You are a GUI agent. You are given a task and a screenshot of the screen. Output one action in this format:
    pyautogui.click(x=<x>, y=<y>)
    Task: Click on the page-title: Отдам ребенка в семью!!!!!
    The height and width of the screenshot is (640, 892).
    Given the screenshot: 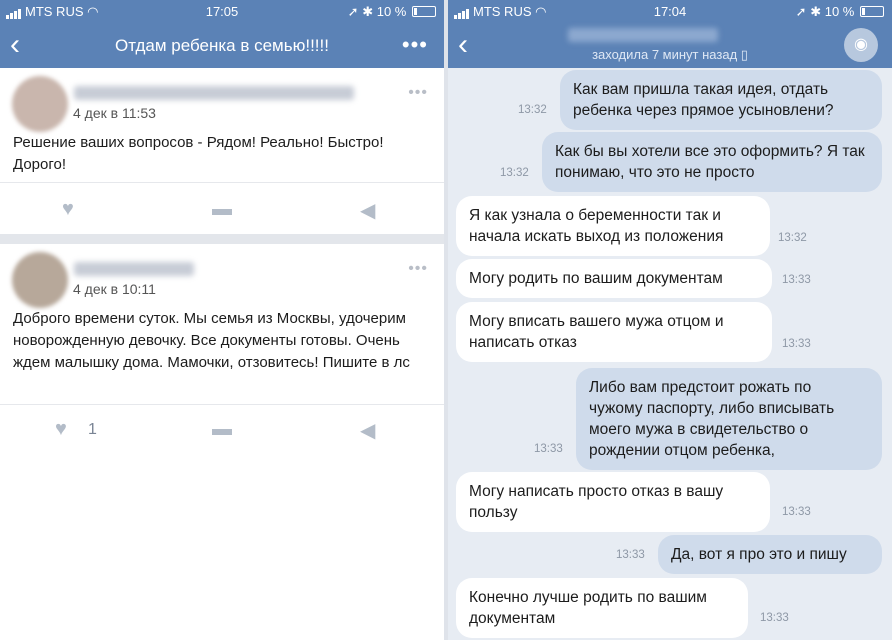 What is the action you would take?
    pyautogui.click(x=222, y=45)
    